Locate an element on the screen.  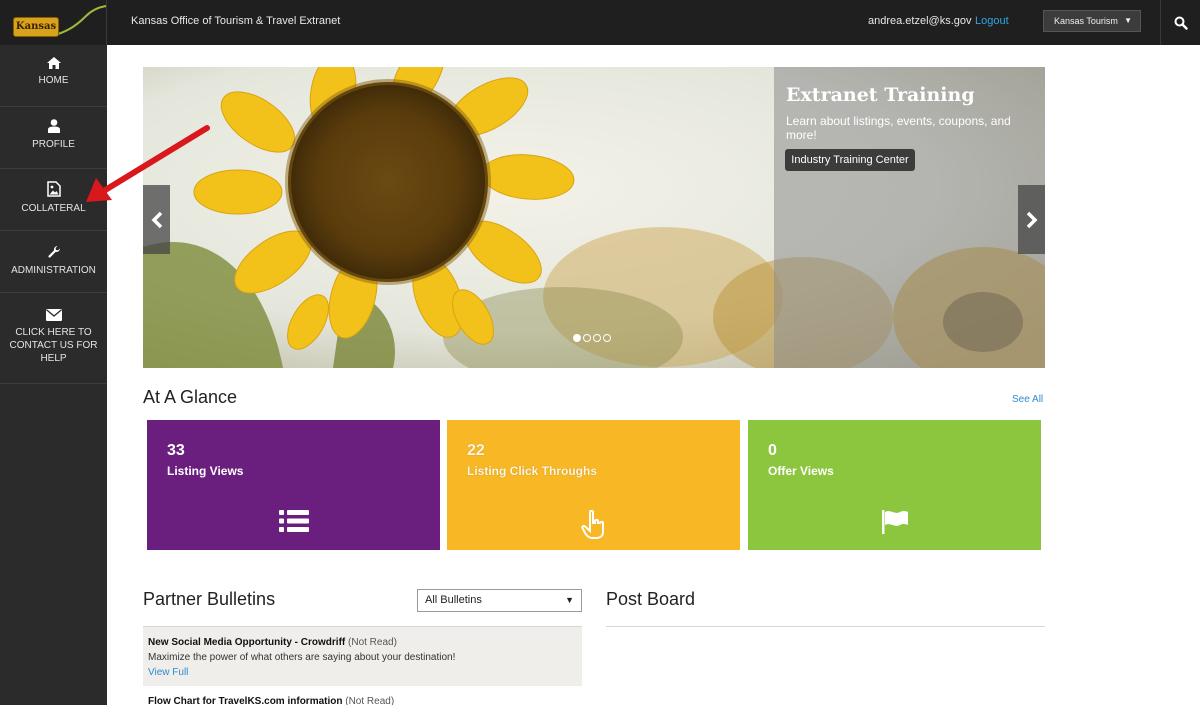
pointer-hand-icon is located at coordinates (592, 524).